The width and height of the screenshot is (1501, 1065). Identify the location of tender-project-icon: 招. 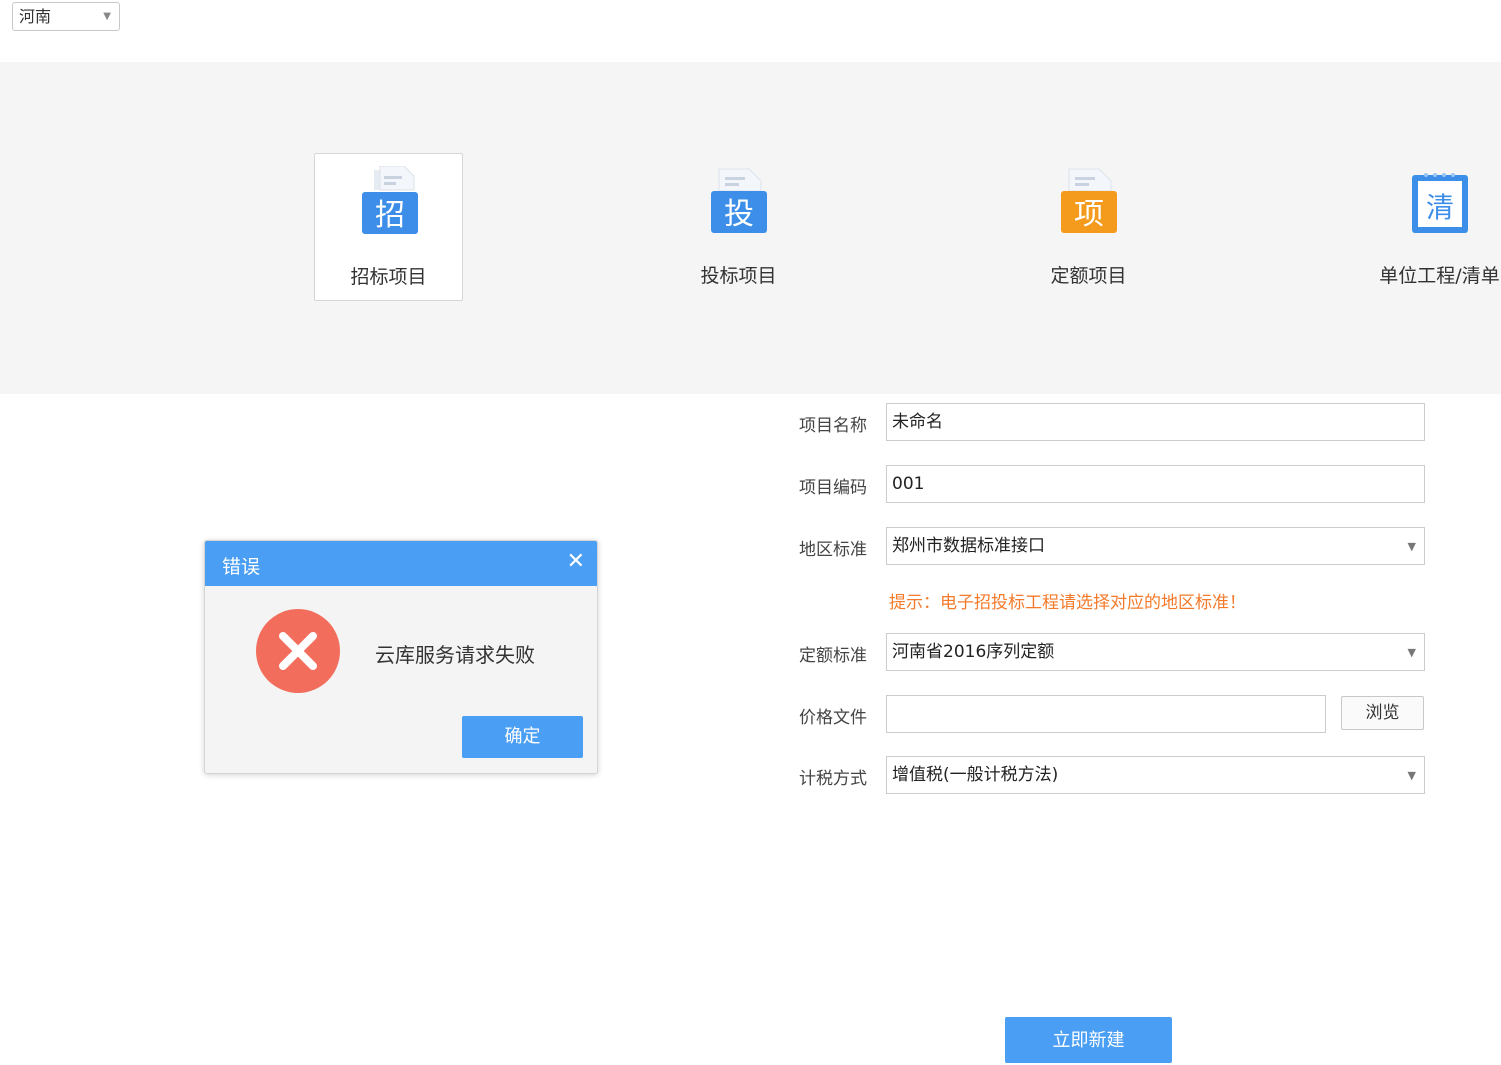
(390, 200).